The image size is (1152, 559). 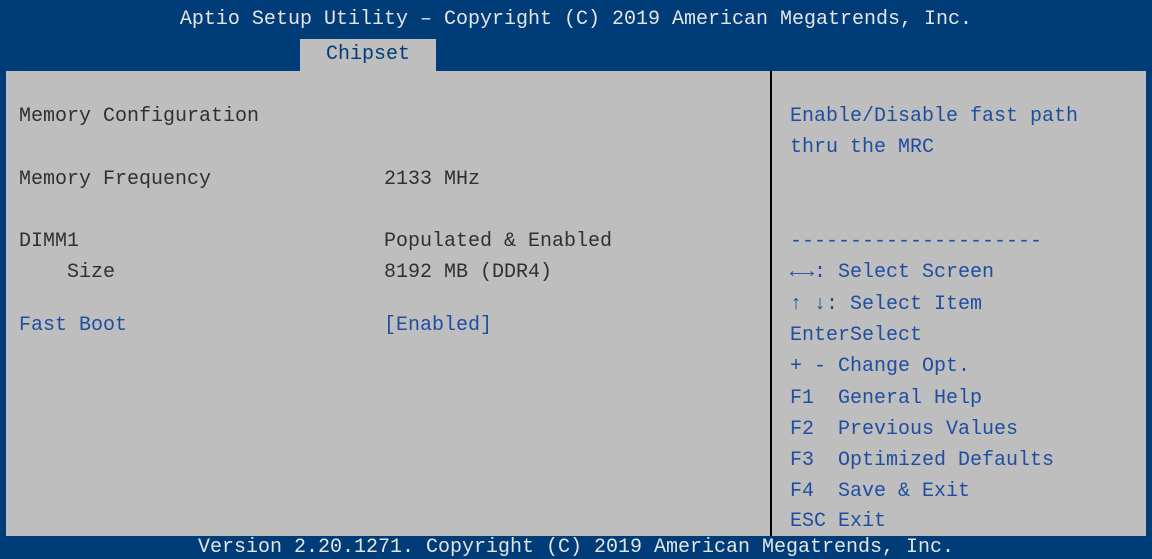 What do you see at coordinates (808, 304) in the screenshot?
I see `up-down-arrows-icon: ↑ ↓` at bounding box center [808, 304].